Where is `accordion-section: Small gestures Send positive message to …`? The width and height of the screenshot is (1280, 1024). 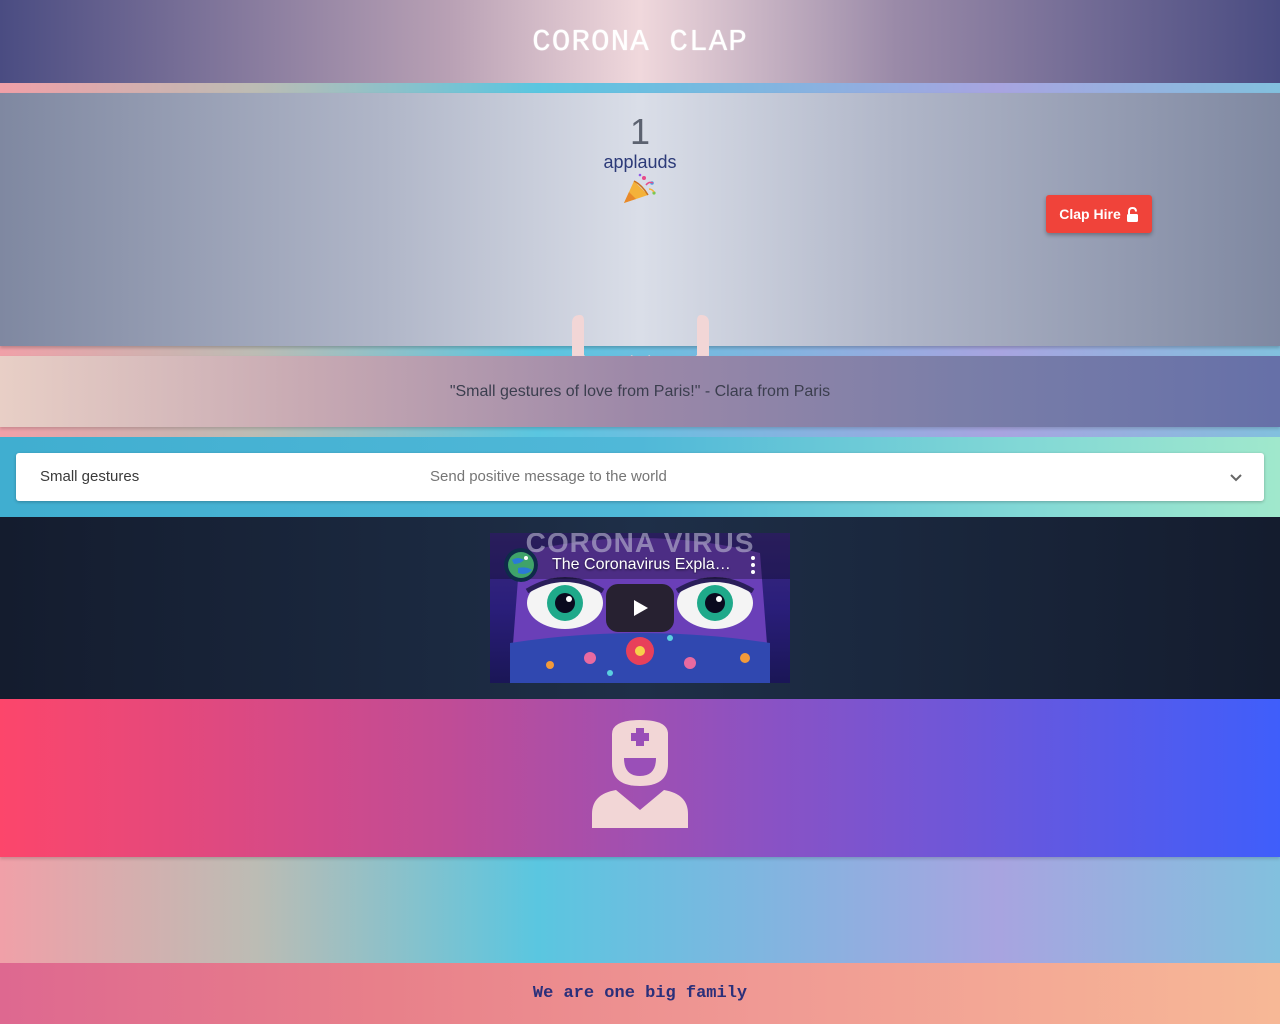 accordion-section: Small gestures Send positive message to … is located at coordinates (640, 477).